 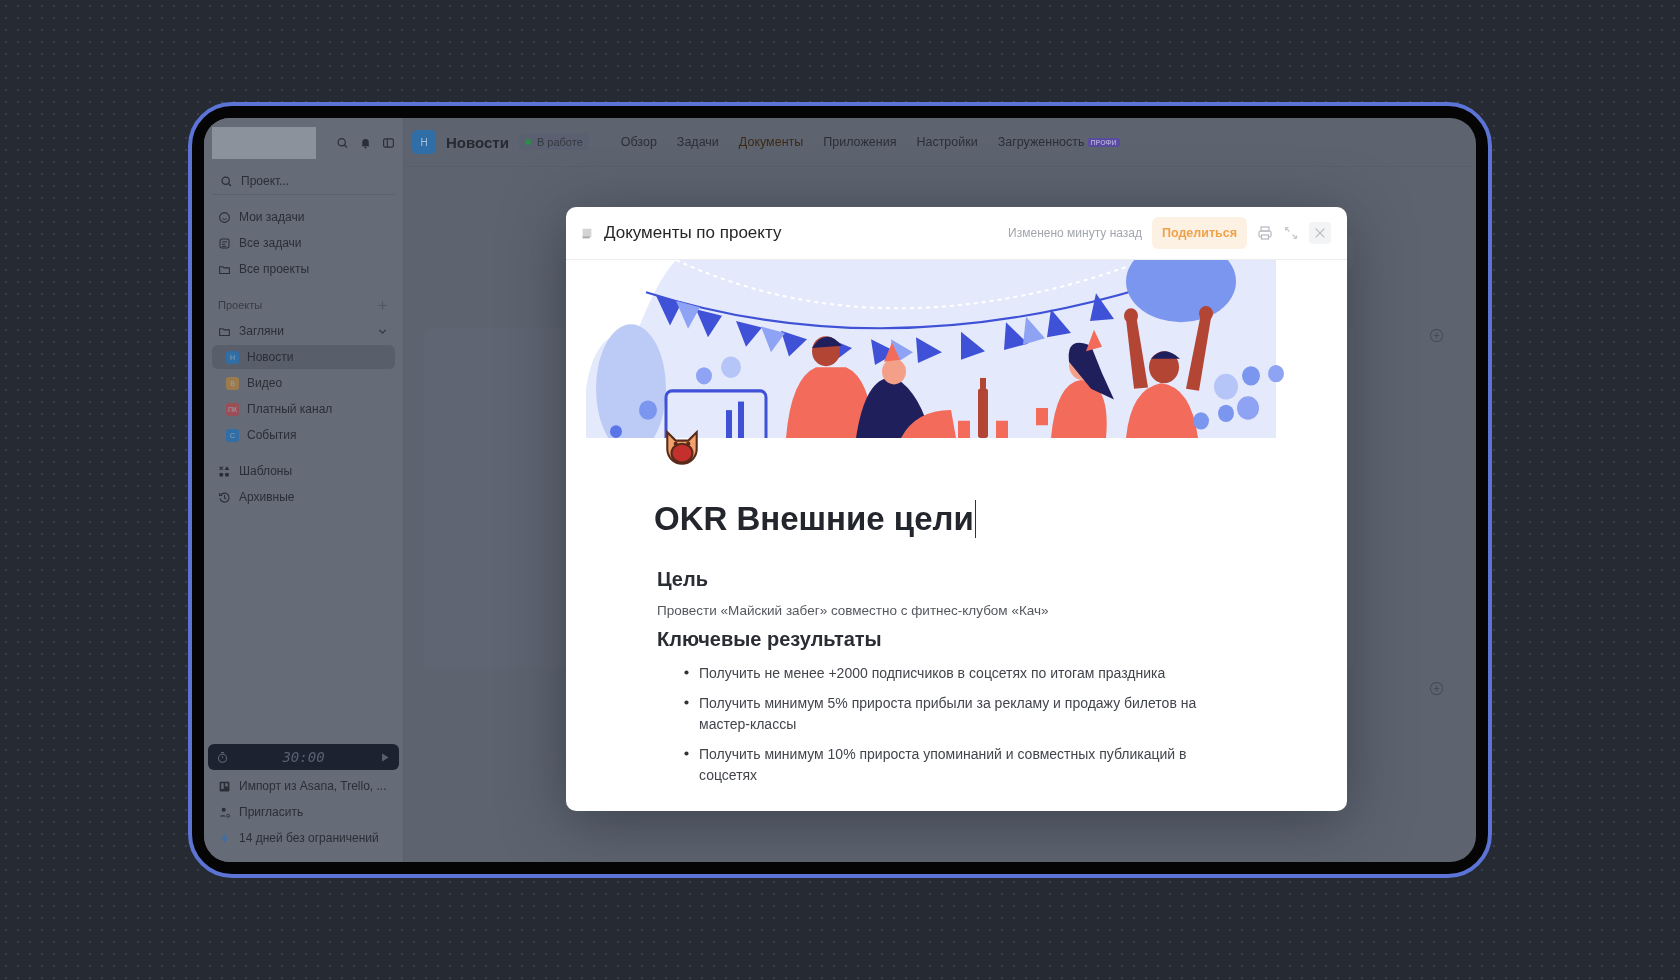 I want to click on bell-icon, so click(x=365, y=143).